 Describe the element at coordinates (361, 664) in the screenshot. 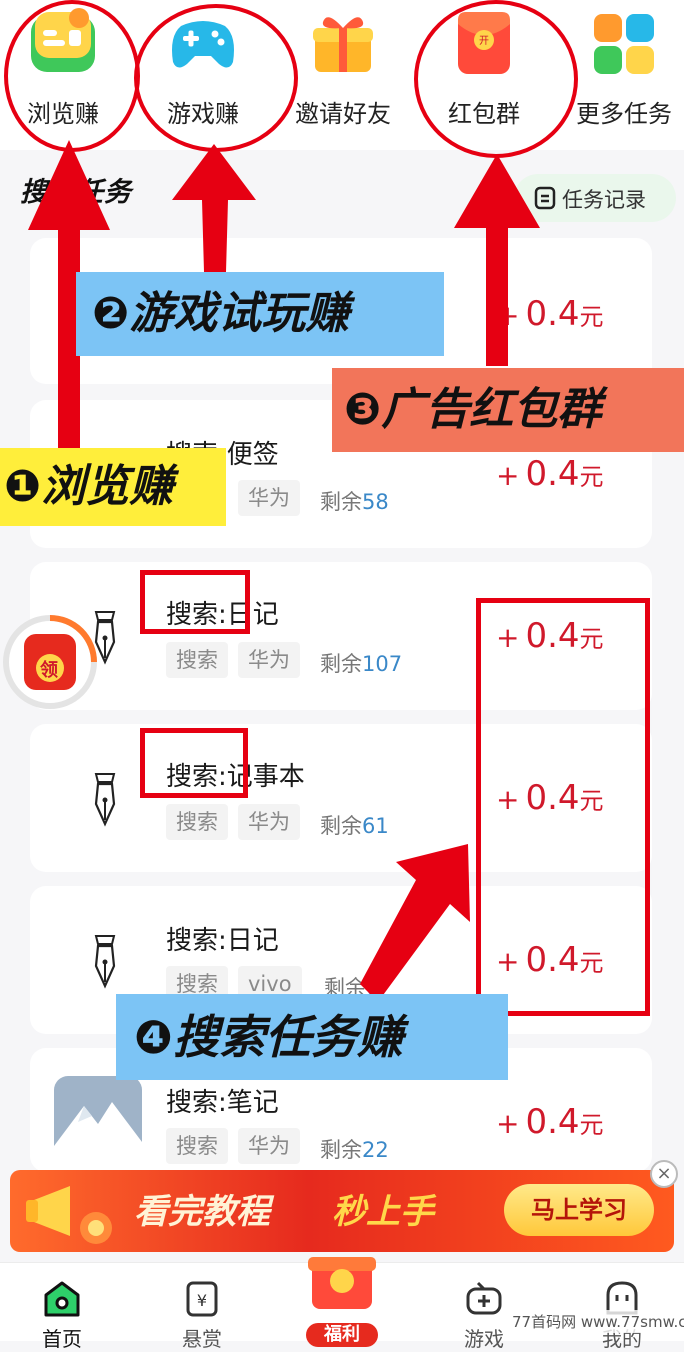

I see `remaining-count: 剩余107` at that location.